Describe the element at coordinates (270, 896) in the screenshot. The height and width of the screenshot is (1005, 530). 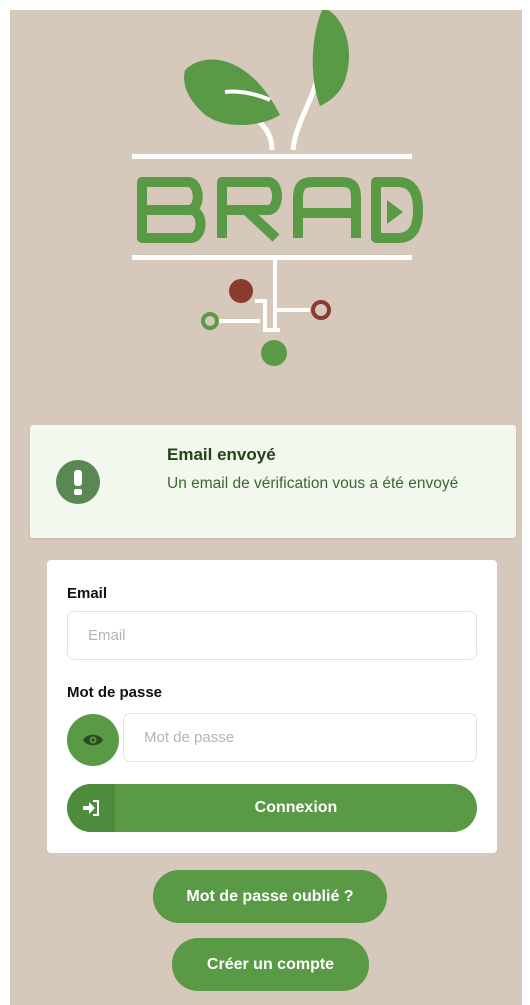
I see `forgot-password-button: Mot de passe oublié ?` at that location.